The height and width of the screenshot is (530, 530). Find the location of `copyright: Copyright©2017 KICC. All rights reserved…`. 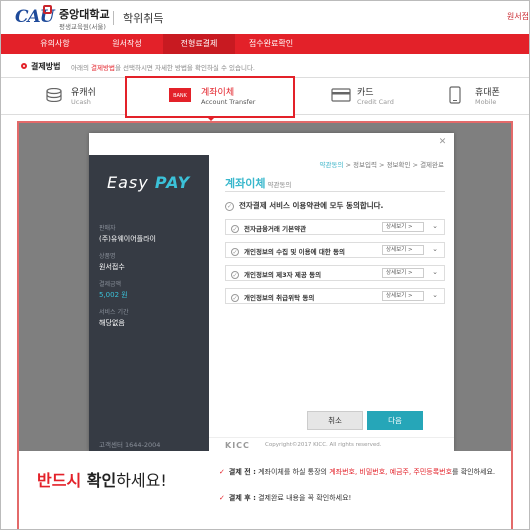

copyright: Copyright©2017 KICC. All rights reserved… is located at coordinates (323, 445).